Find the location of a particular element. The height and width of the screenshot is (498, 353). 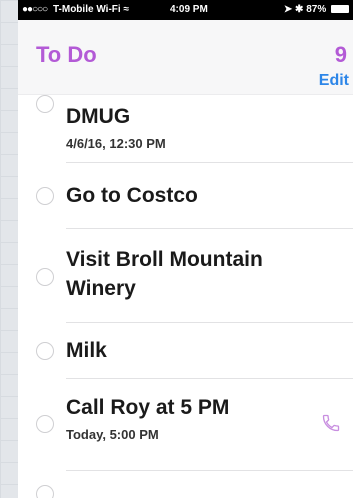

list-item: Milk is located at coordinates (185, 351).